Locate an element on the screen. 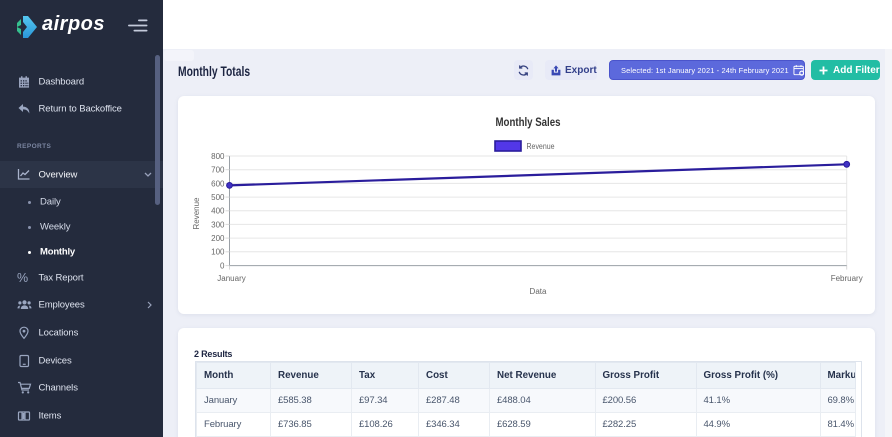  svg-text: Data is located at coordinates (538, 291).